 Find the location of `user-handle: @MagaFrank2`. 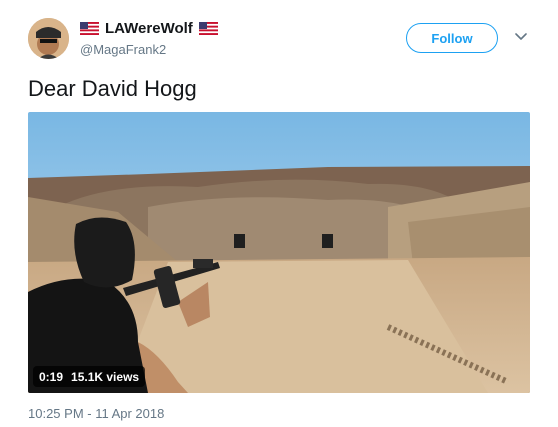

user-handle: @MagaFrank2 is located at coordinates (123, 49).